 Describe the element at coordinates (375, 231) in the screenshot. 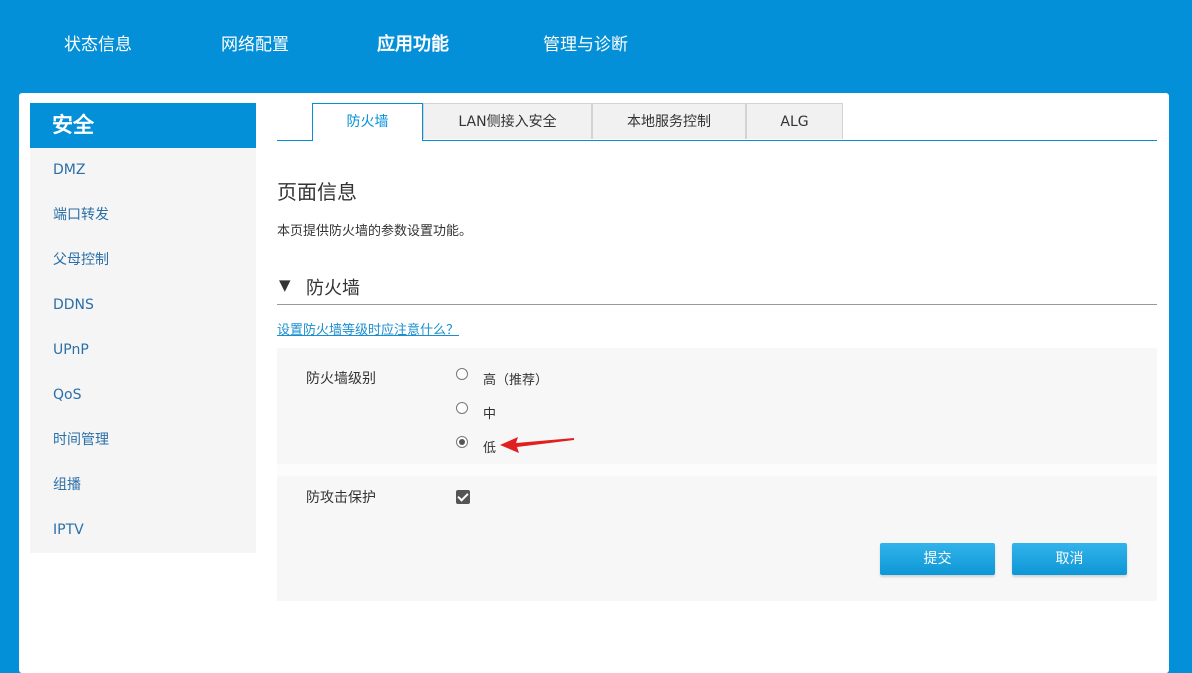

I see `page-description: 本页提供防火墙的参数设置功能。` at that location.